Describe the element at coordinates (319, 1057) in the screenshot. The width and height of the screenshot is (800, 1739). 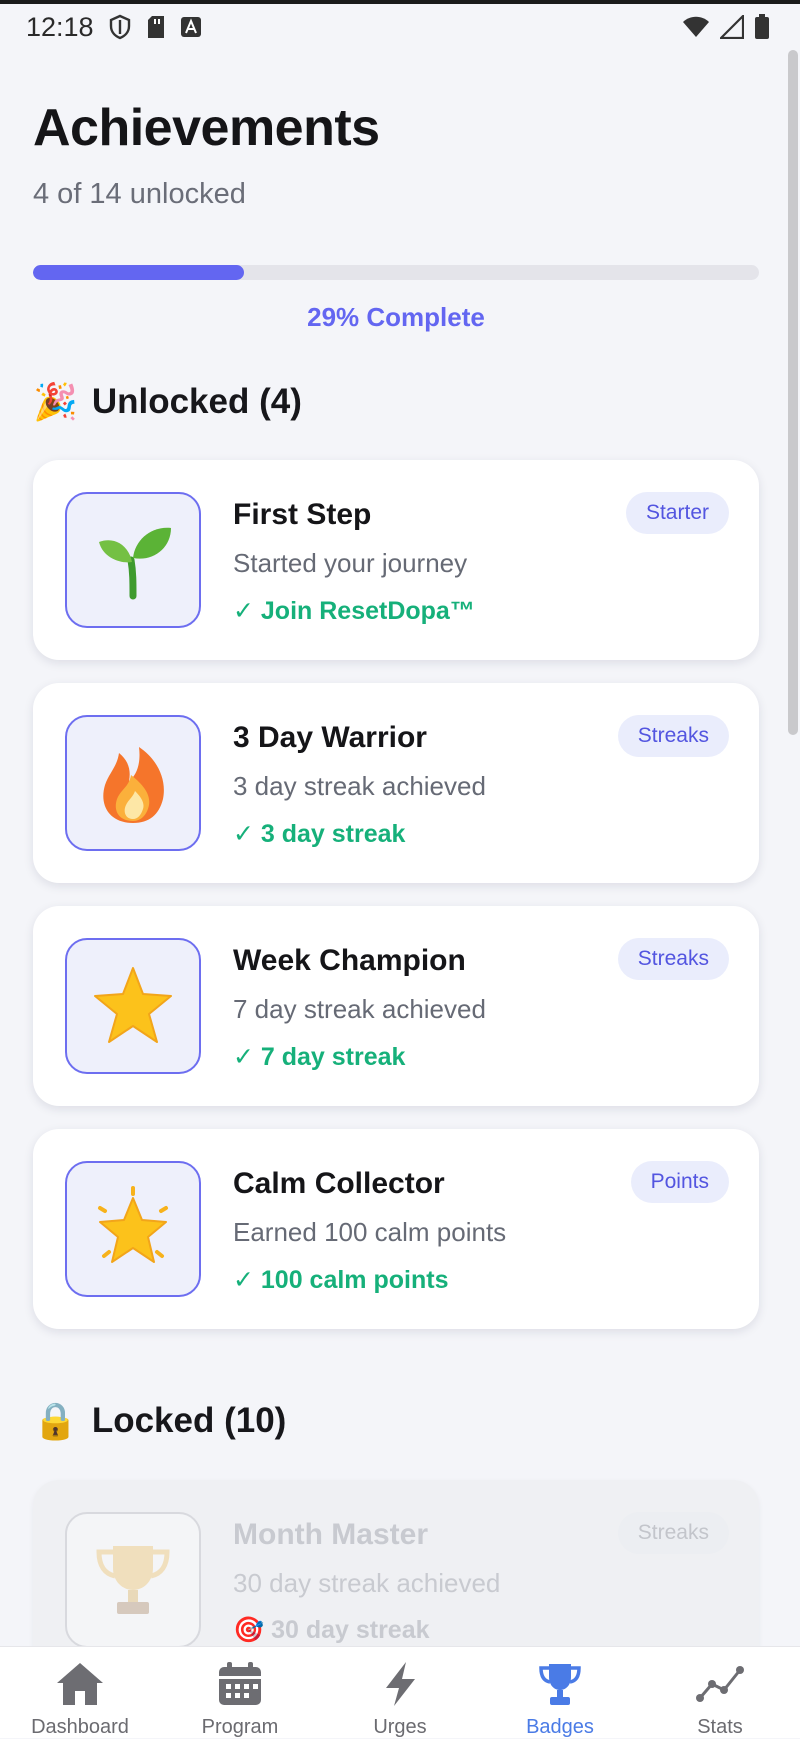
I see `achievement-requirement: ✓ 7 day streak` at that location.